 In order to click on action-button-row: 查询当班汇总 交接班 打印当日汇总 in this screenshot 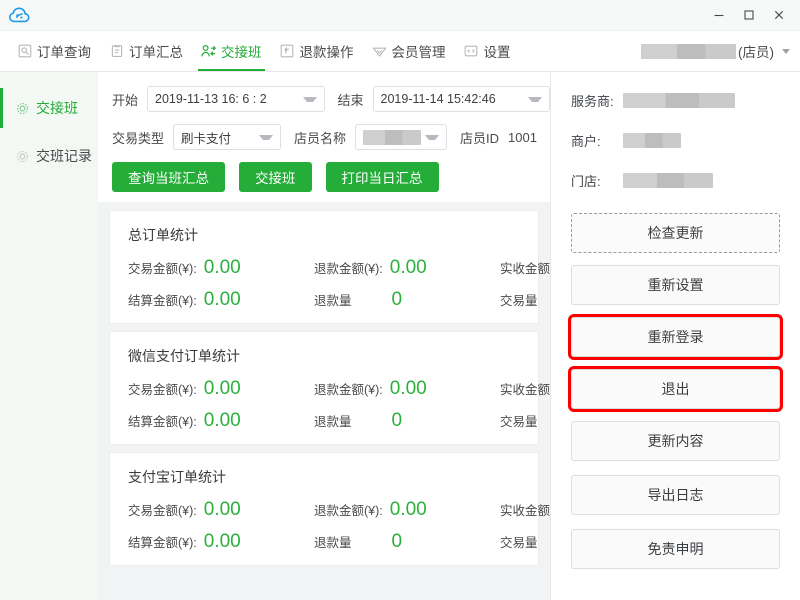, I will do `click(331, 177)`.